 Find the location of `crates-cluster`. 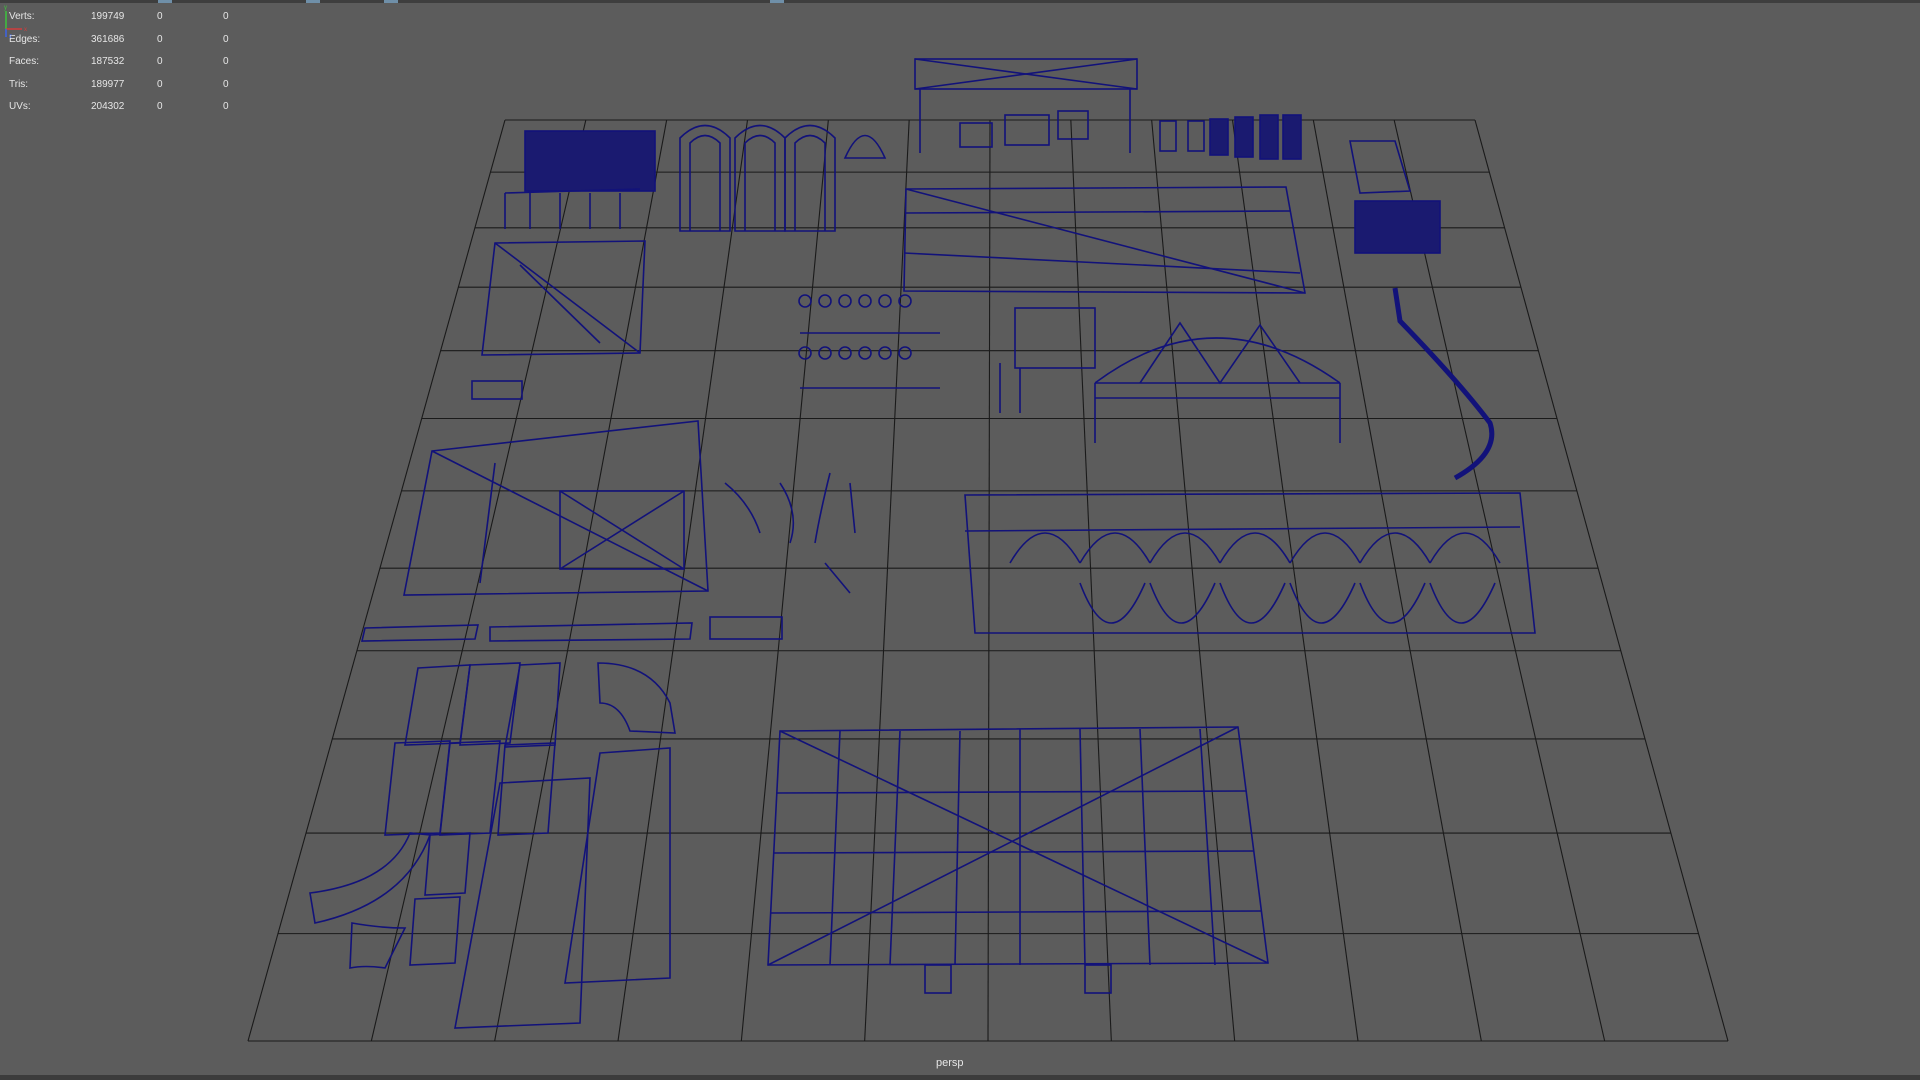

crates-cluster is located at coordinates (580, 179).